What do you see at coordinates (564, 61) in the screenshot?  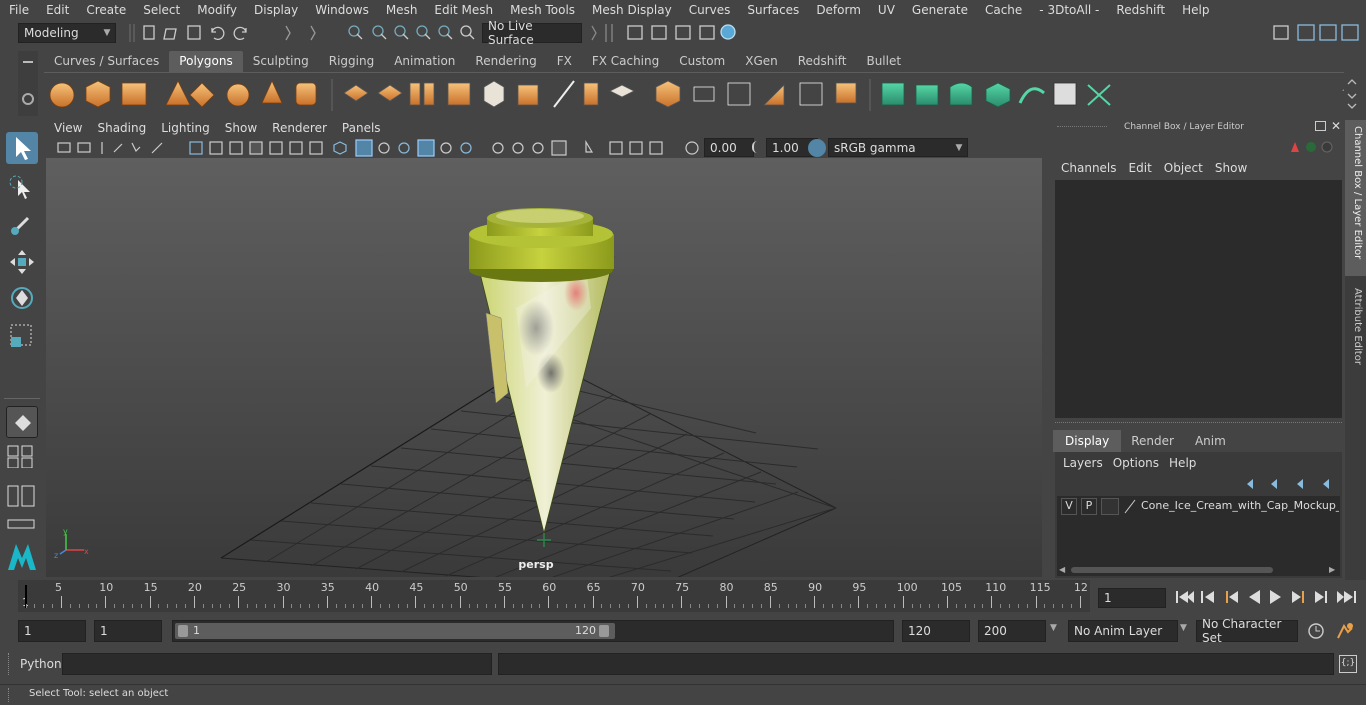 I see `shelf-tab: FX` at bounding box center [564, 61].